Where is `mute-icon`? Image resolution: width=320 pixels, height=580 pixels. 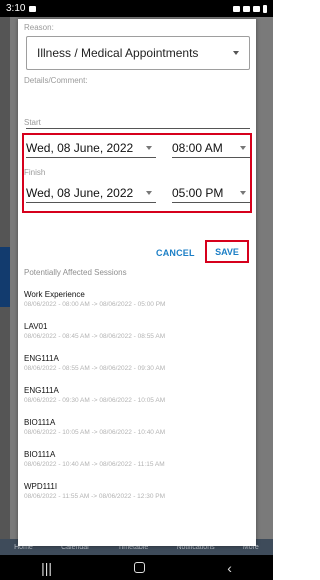 mute-icon is located at coordinates (236, 8).